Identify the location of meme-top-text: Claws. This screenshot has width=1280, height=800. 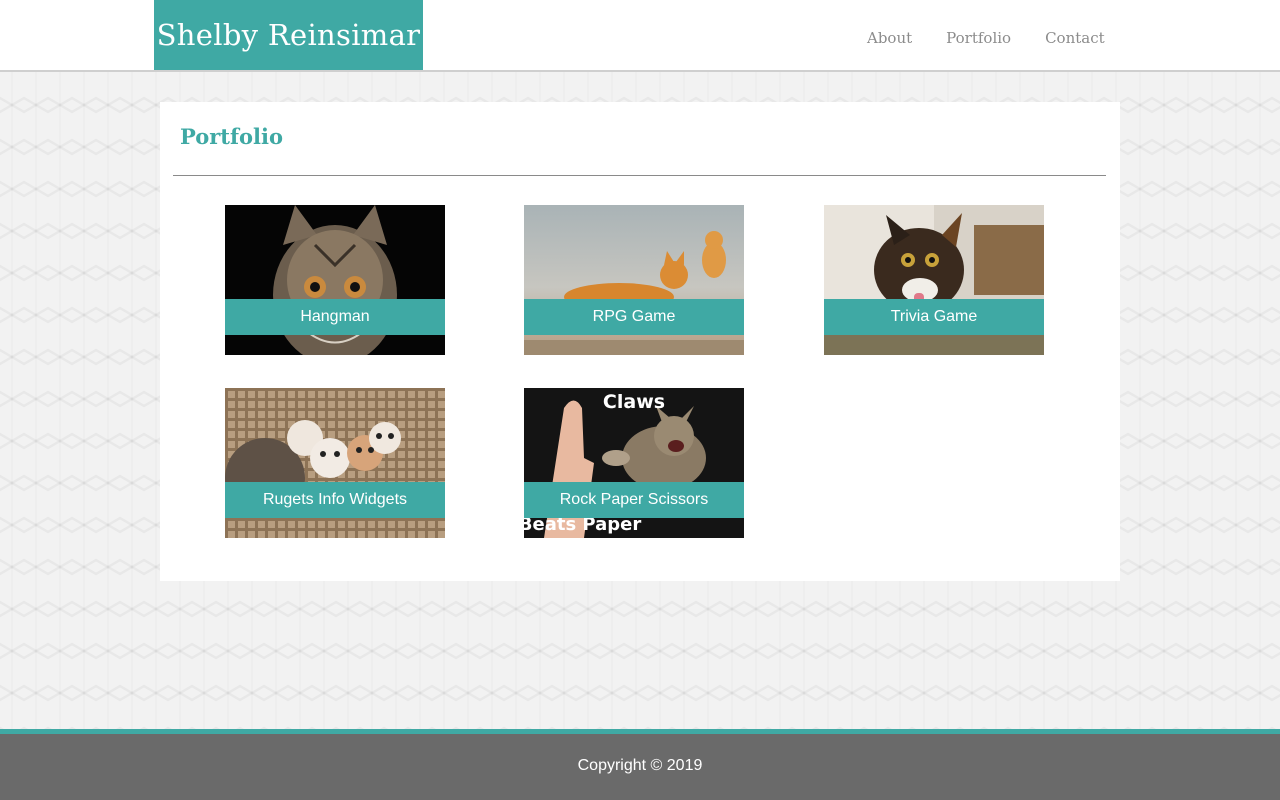
(634, 402).